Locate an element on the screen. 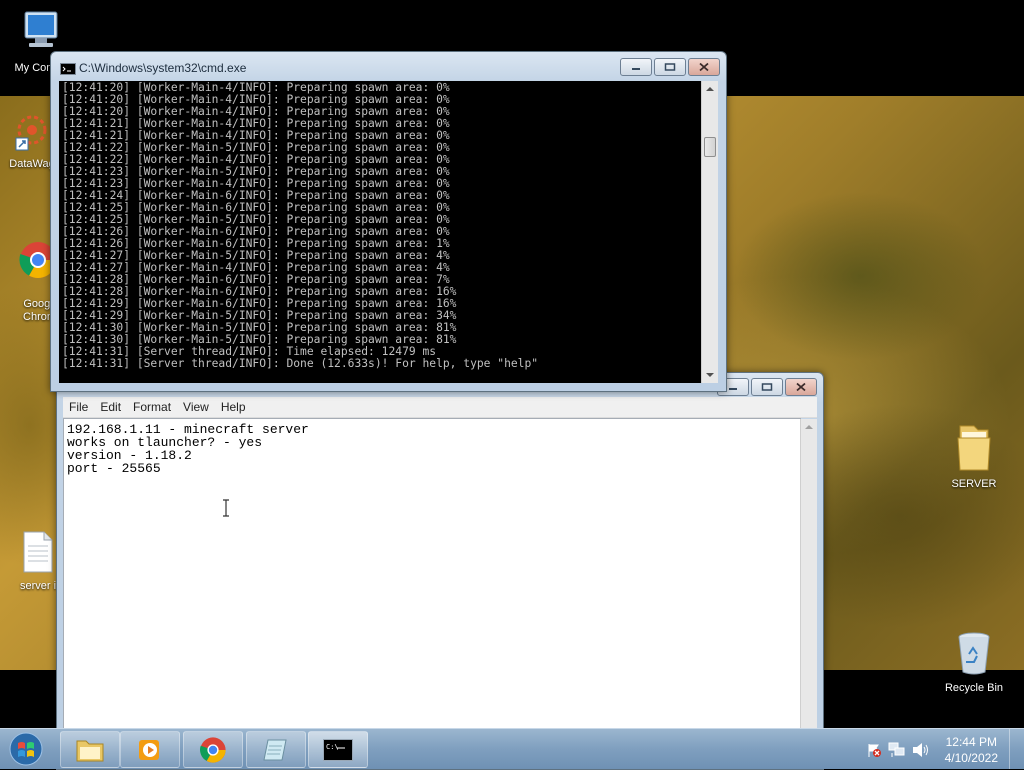  text-line: version - 1.18.2 is located at coordinates (129, 455).